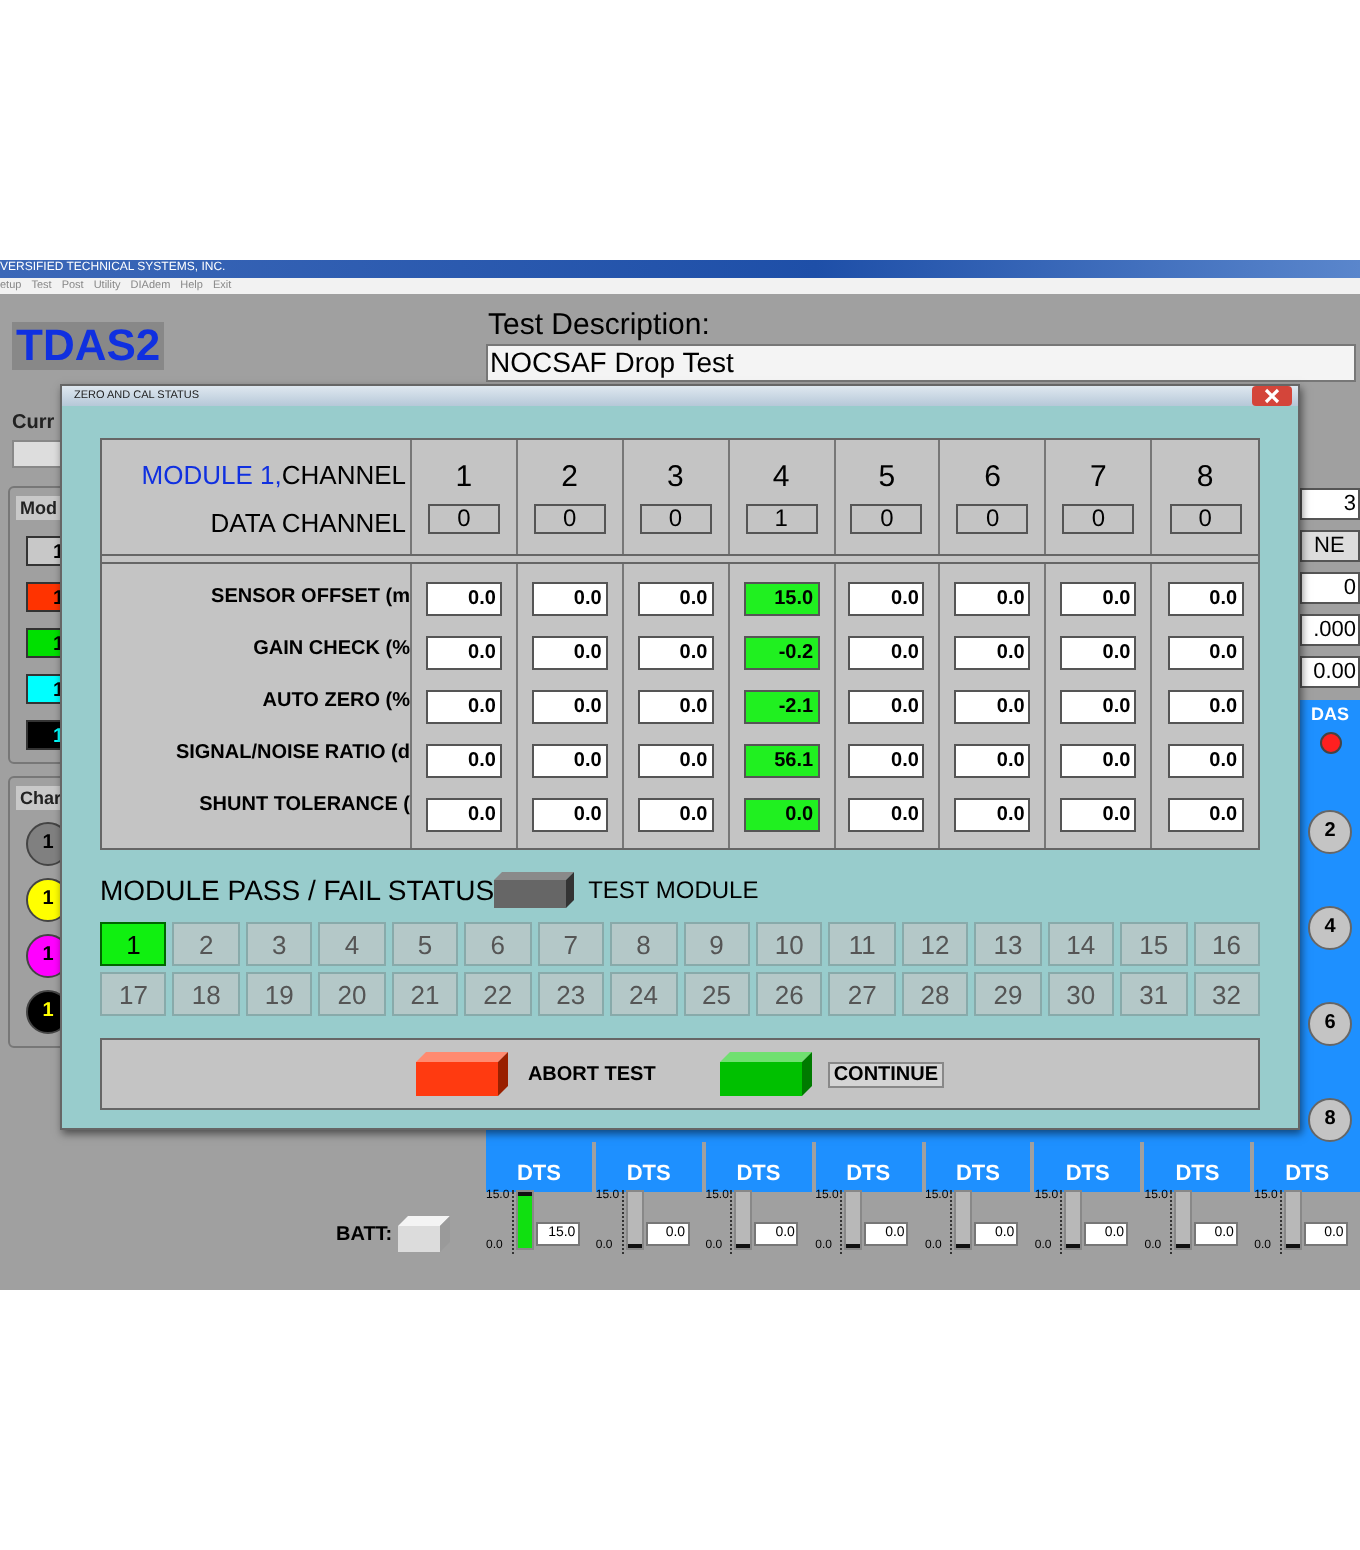  Describe the element at coordinates (1008, 944) in the screenshot. I see `module-button: 13` at that location.